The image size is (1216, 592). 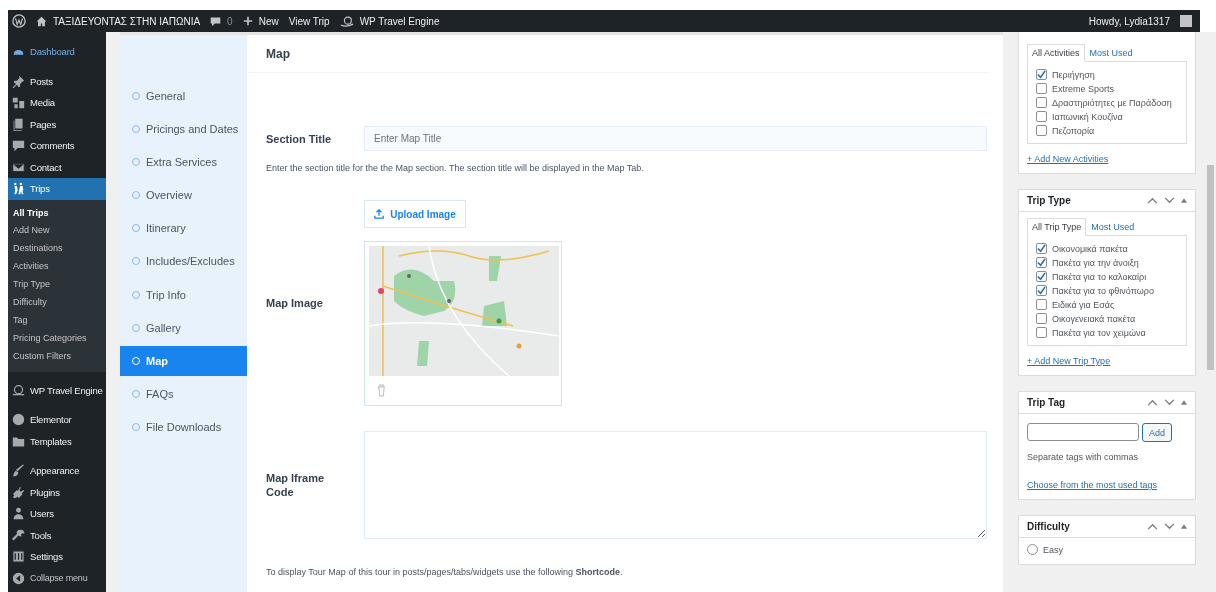 I want to click on sidebar-item: Trips, so click(x=57, y=189).